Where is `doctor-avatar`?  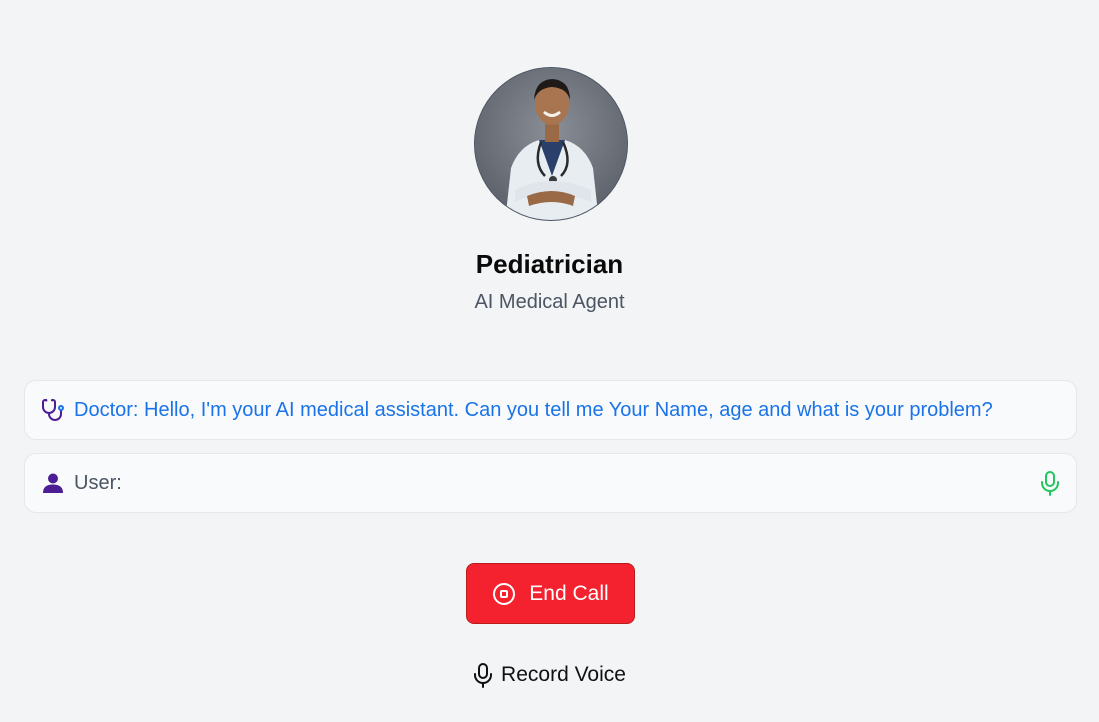
doctor-avatar is located at coordinates (551, 144).